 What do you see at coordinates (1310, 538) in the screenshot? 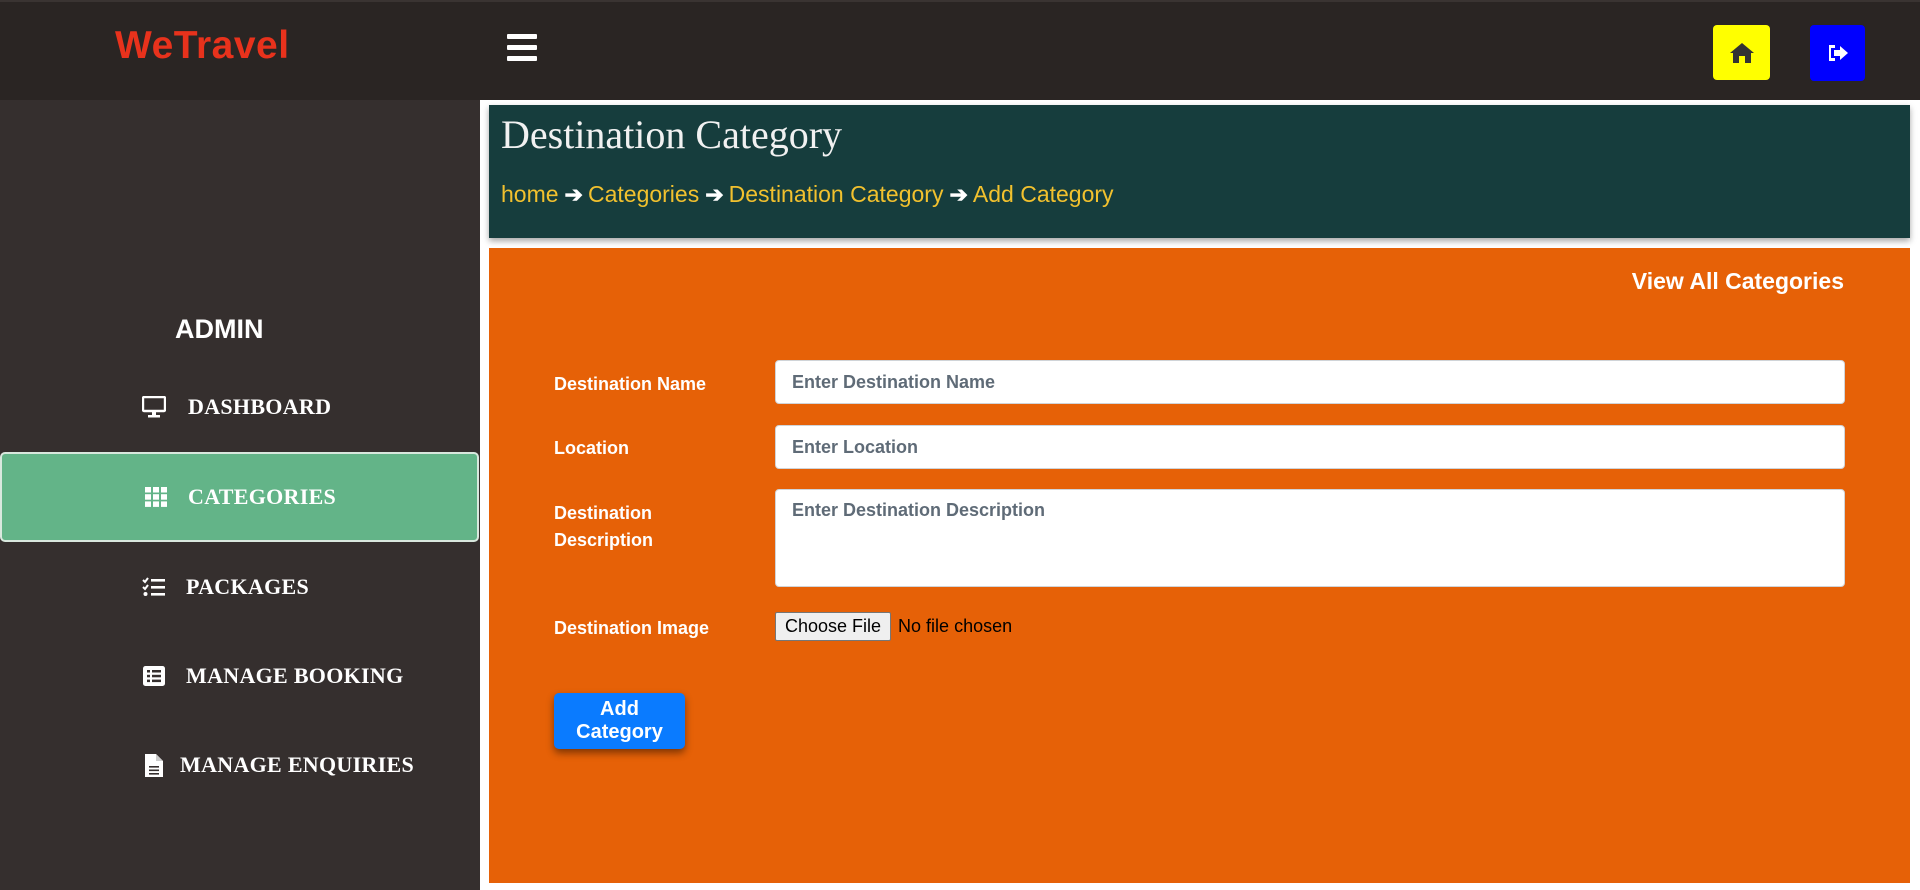
I see `destination-description-input` at bounding box center [1310, 538].